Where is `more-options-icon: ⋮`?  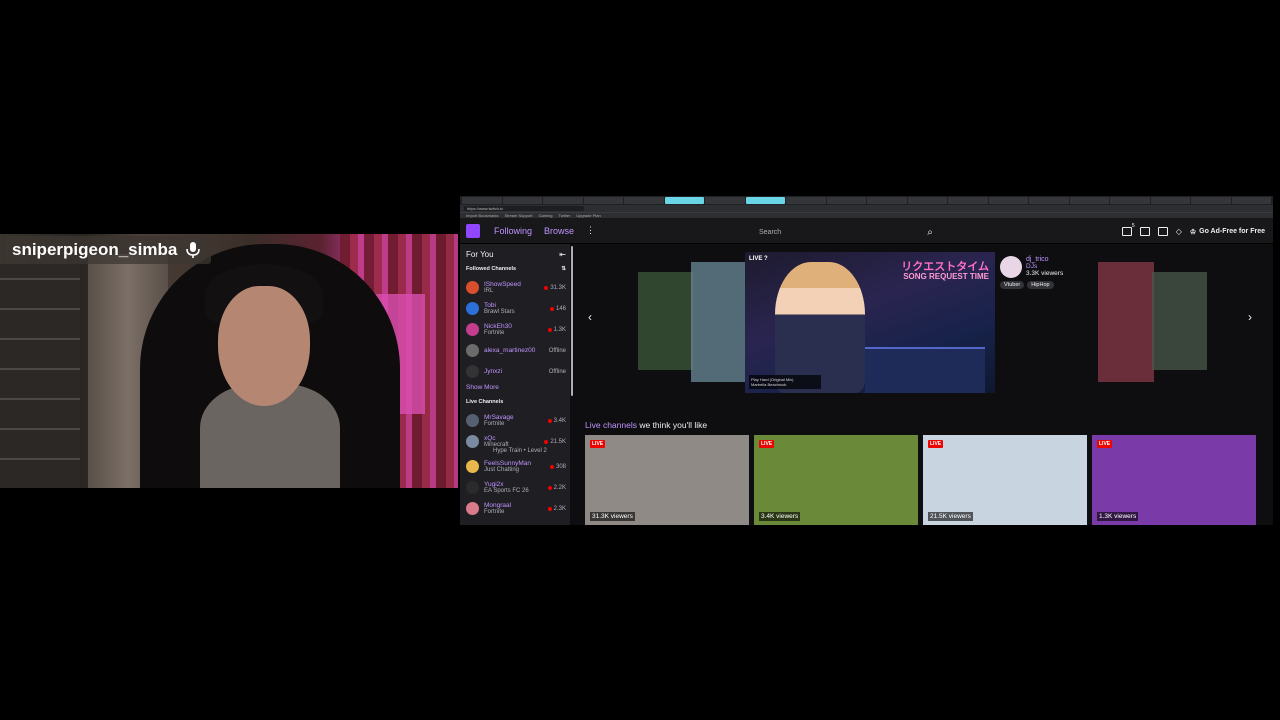
more-options-icon: ⋮ is located at coordinates (590, 230).